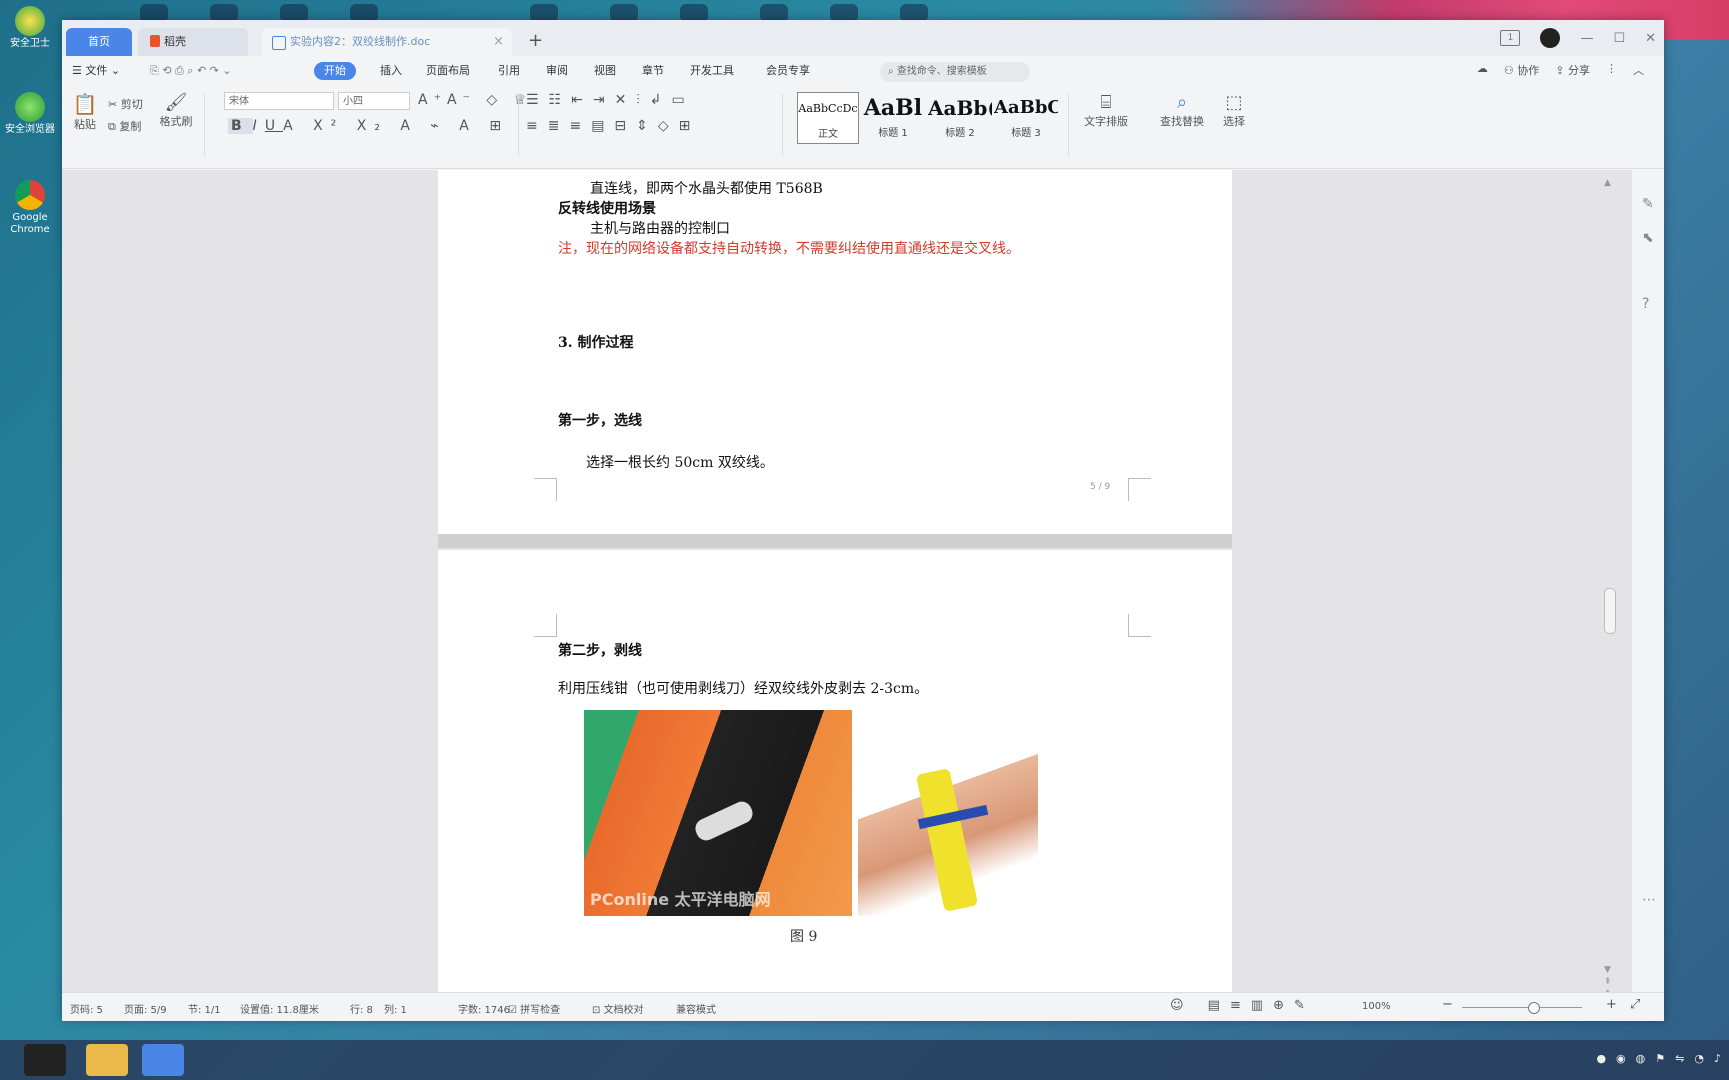  I want to click on zoom-slider-handle, so click(1534, 1008).